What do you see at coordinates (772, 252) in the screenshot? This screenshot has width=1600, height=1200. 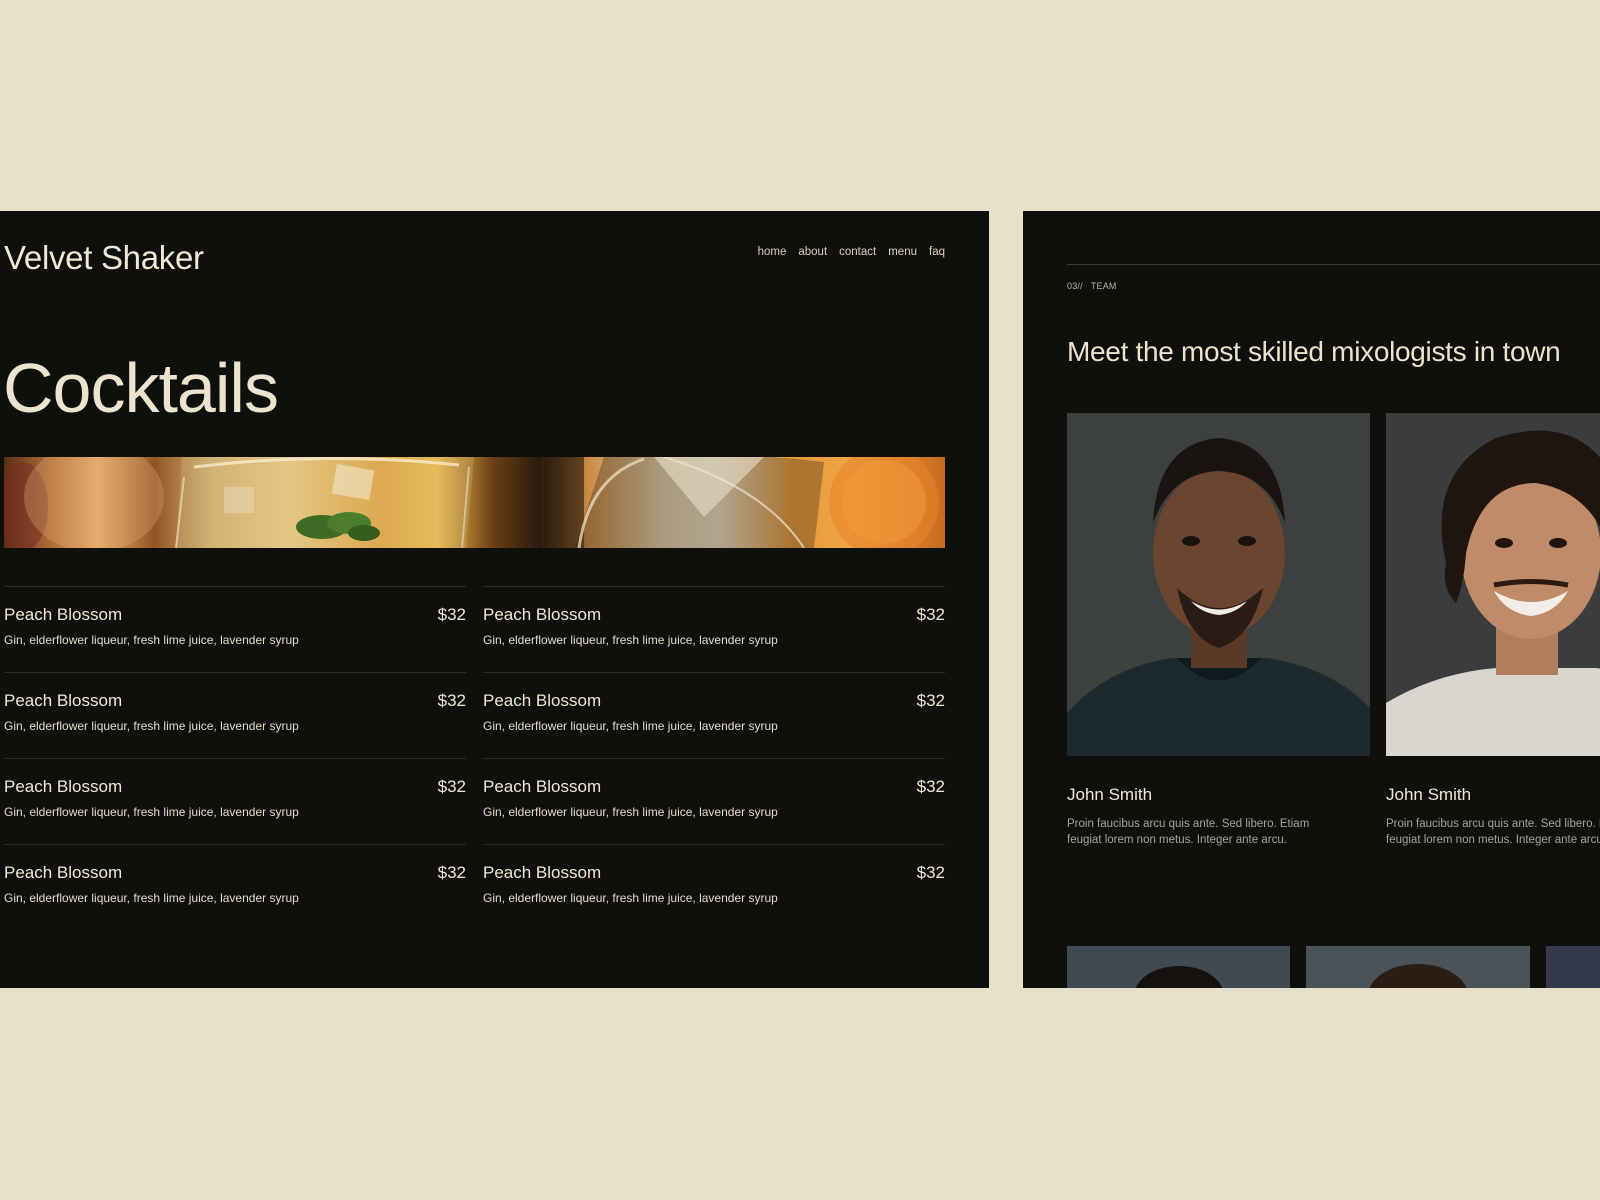 I see `nav-home-link: home` at bounding box center [772, 252].